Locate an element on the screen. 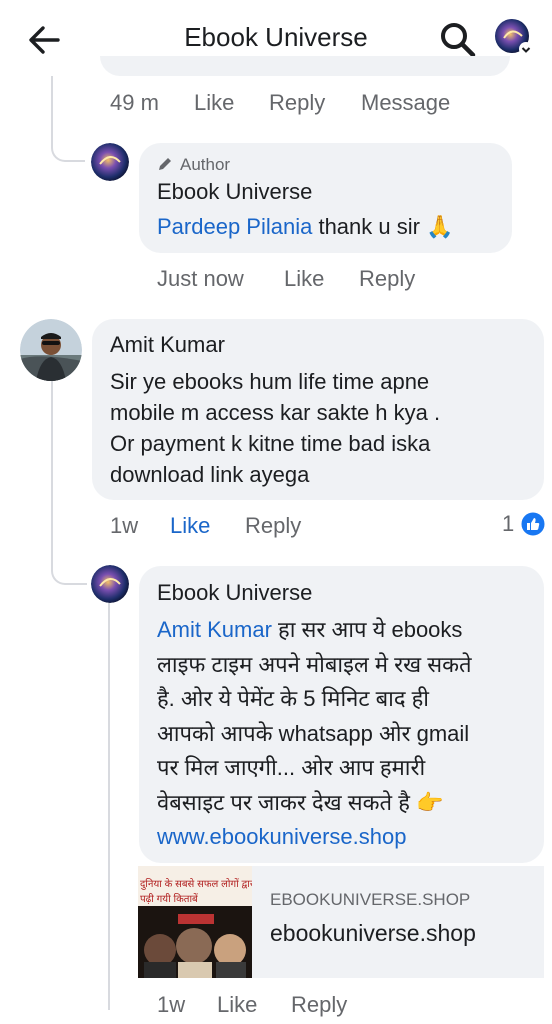 The height and width of the screenshot is (1024, 552). comment-line: लाइफ टाइम अपने मोबाइल मे रख सकते is located at coordinates (314, 664).